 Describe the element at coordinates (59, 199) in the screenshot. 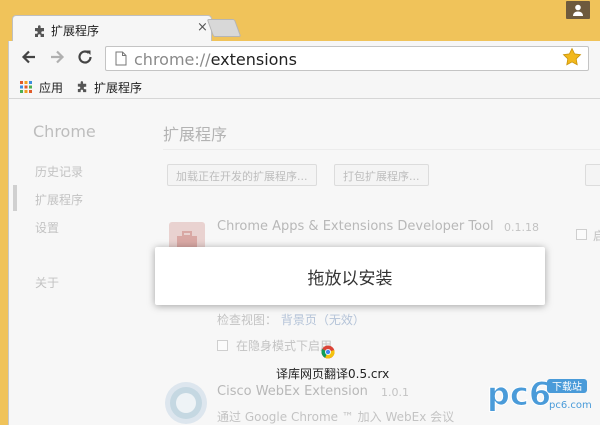

I see `sidebar-item-extensions: 扩展程序` at that location.